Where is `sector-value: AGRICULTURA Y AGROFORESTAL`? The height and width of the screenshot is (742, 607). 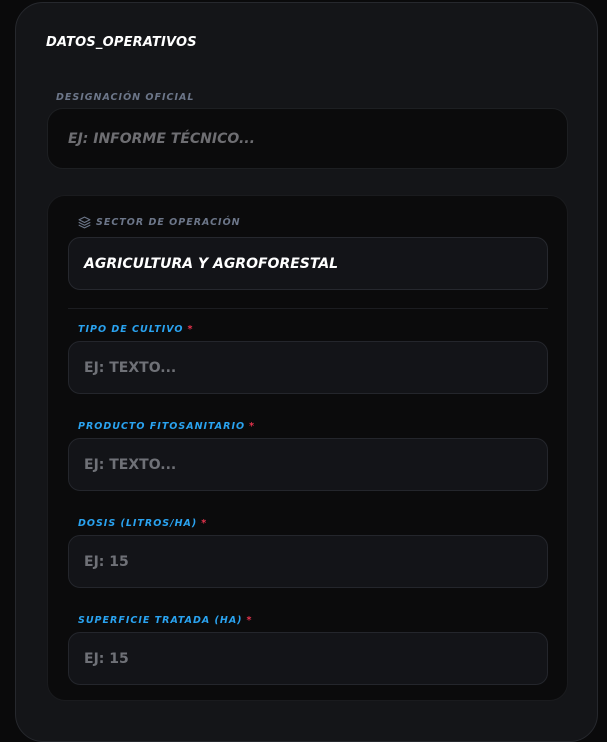
sector-value: AGRICULTURA Y AGROFORESTAL is located at coordinates (211, 263).